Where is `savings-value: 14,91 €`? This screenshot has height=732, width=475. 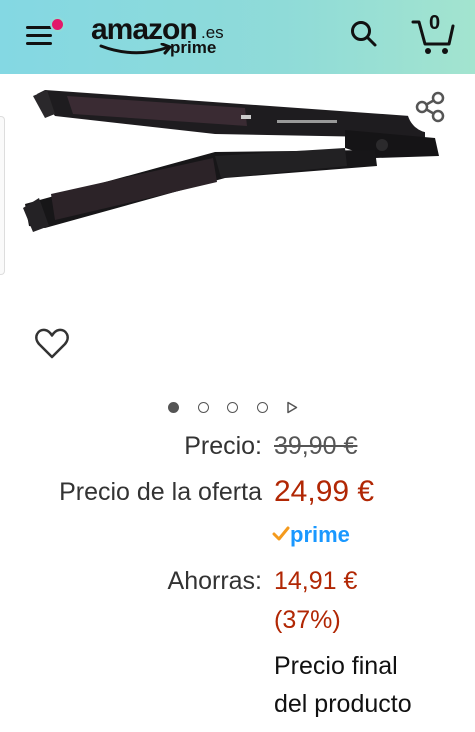 savings-value: 14,91 € is located at coordinates (316, 581).